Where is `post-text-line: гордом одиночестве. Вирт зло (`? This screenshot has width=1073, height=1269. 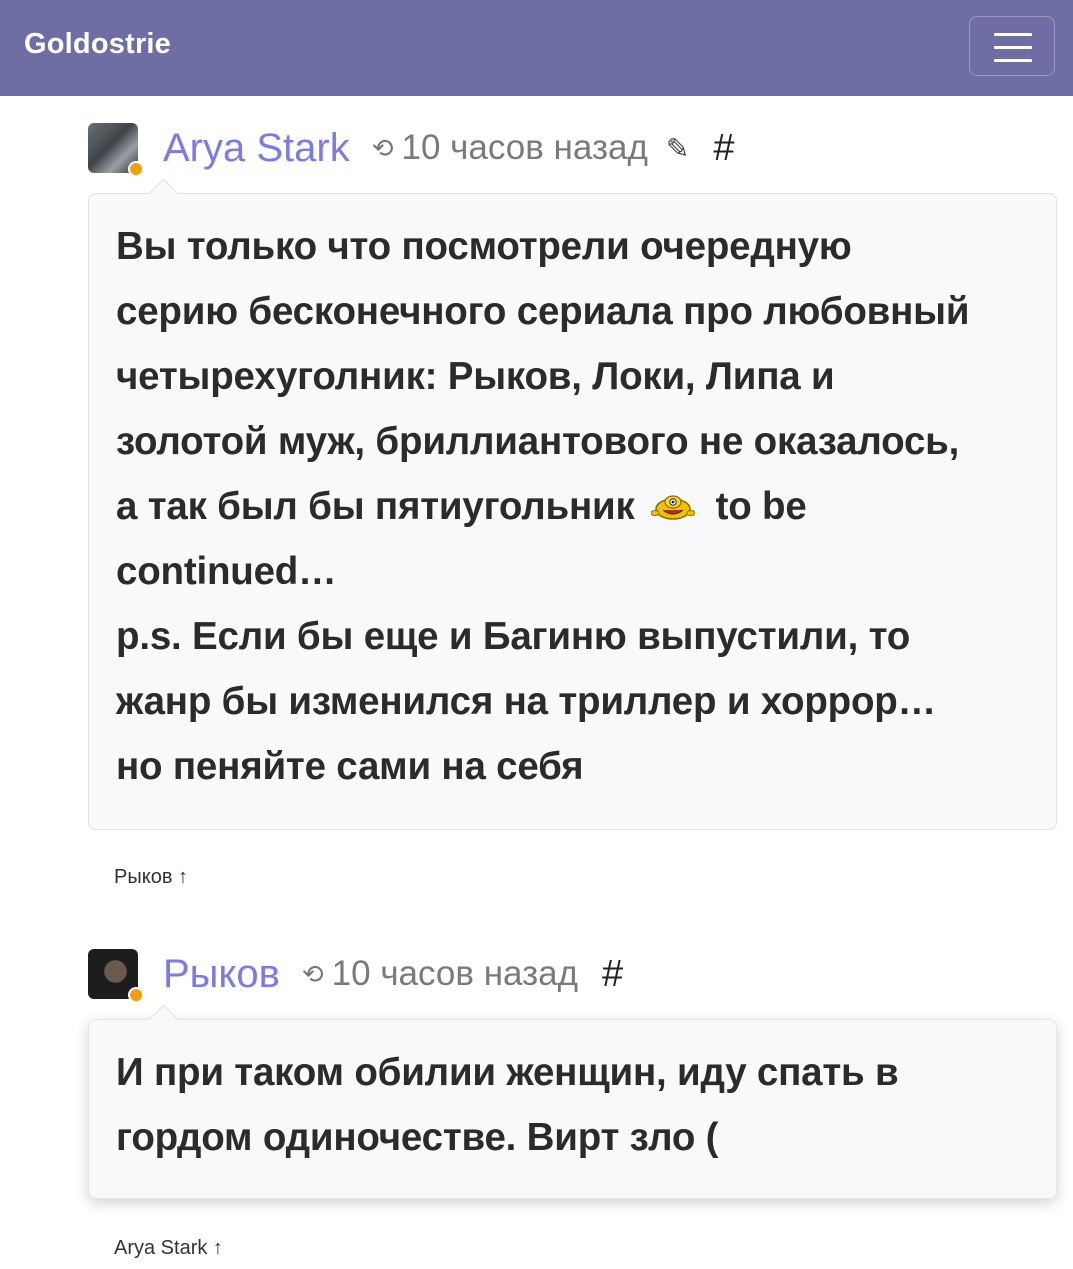 post-text-line: гордом одиночестве. Вирт зло ( is located at coordinates (417, 1137).